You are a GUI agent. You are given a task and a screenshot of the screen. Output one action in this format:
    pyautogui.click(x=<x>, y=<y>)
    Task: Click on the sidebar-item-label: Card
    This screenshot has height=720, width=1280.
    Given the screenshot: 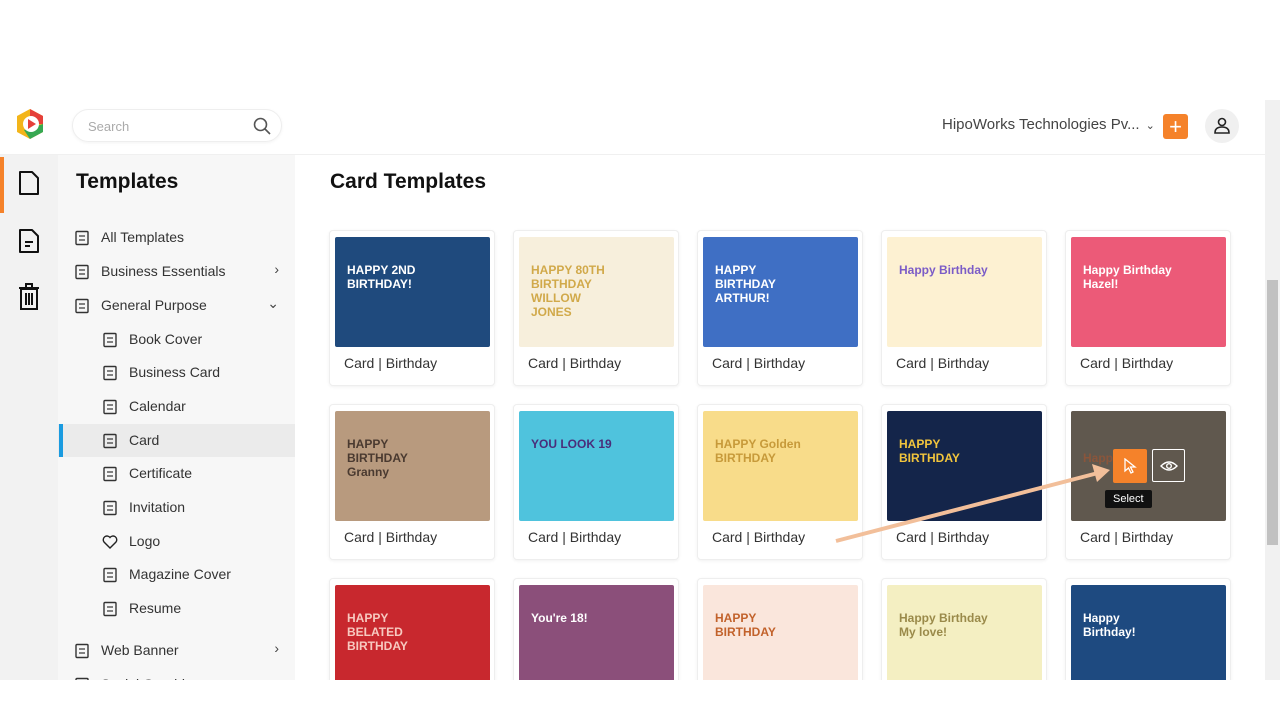 What is the action you would take?
    pyautogui.click(x=144, y=440)
    